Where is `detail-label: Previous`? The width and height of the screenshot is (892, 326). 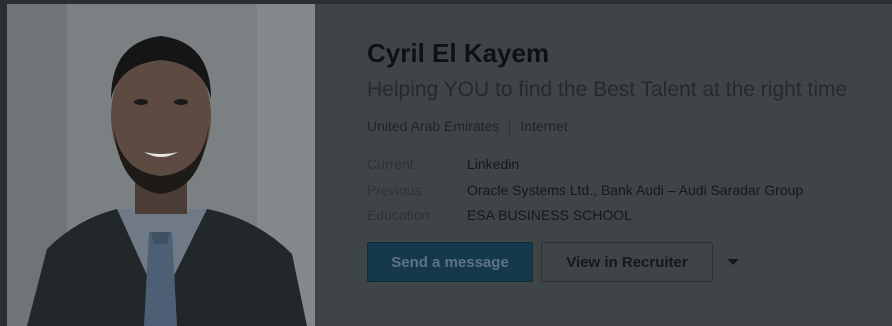
detail-label: Previous is located at coordinates (394, 189).